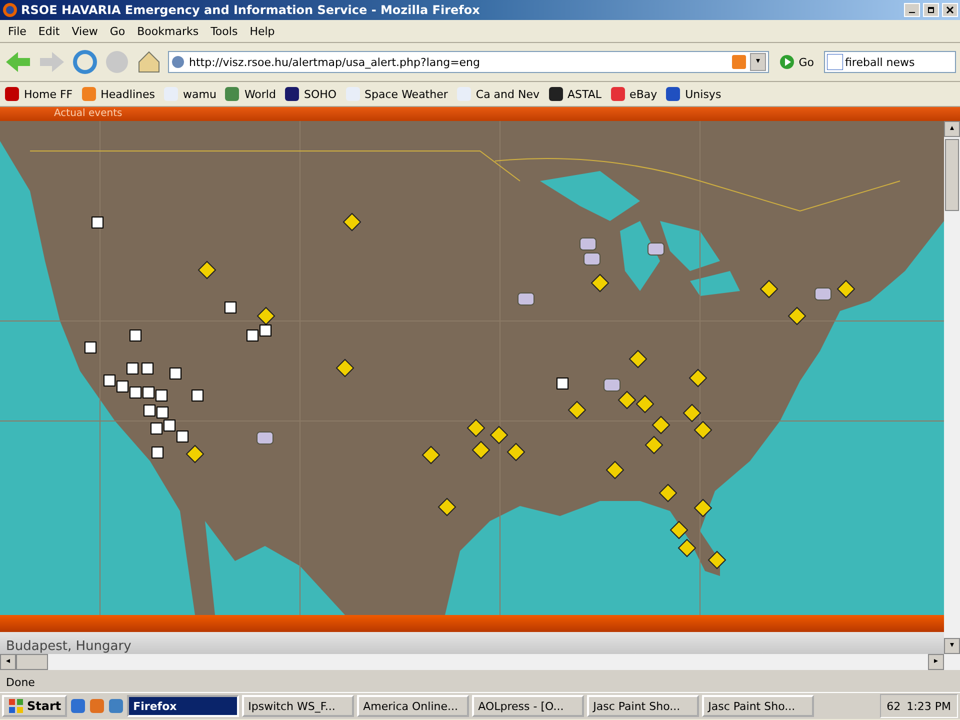  I want to click on clock-text: 1:23 PM, so click(928, 706).